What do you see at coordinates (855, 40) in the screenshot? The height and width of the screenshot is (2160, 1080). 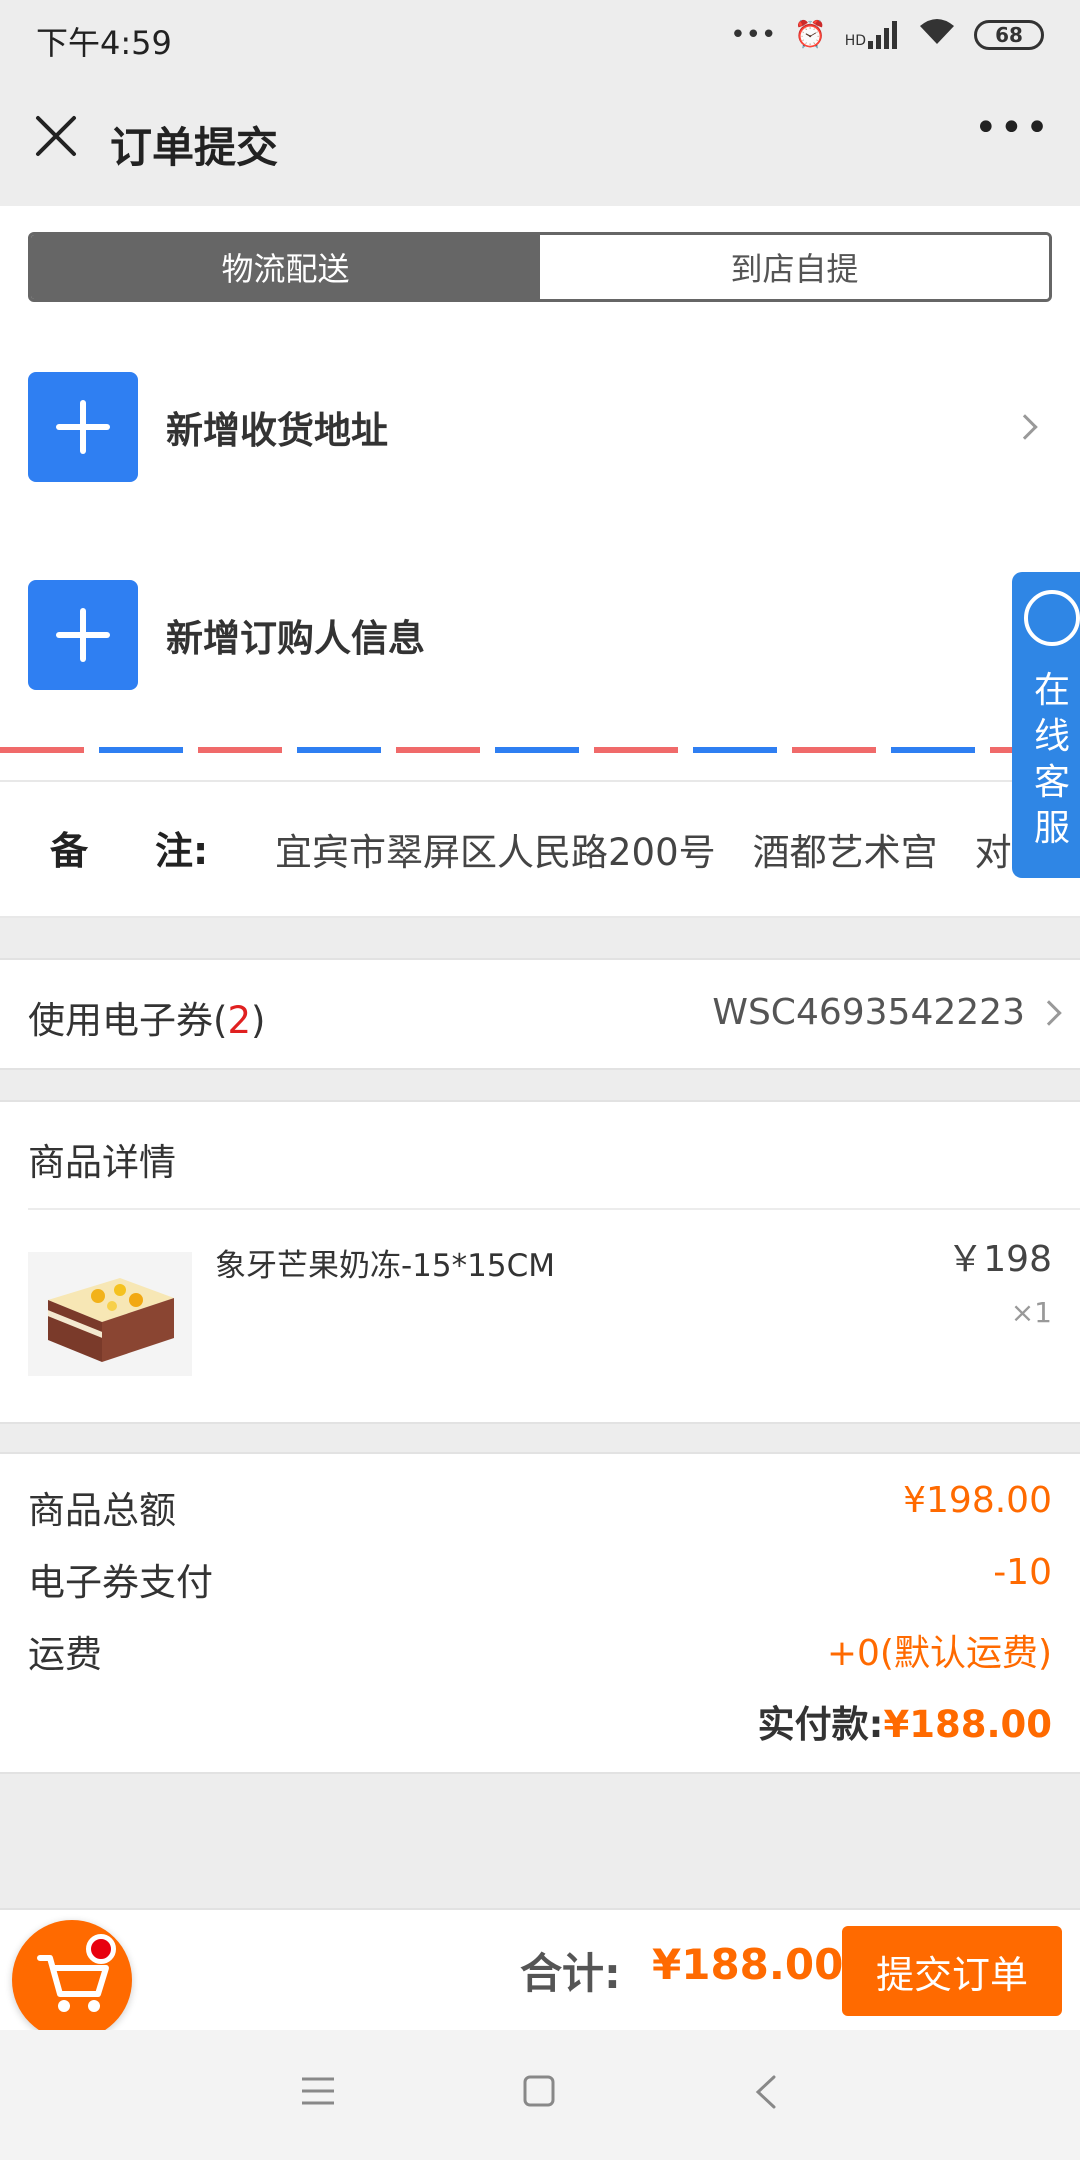 I see `signal-hd-label: HD` at bounding box center [855, 40].